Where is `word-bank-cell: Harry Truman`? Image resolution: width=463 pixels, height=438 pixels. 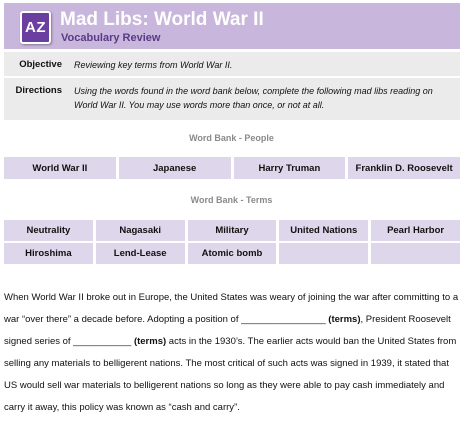
word-bank-cell: Harry Truman is located at coordinates (289, 168).